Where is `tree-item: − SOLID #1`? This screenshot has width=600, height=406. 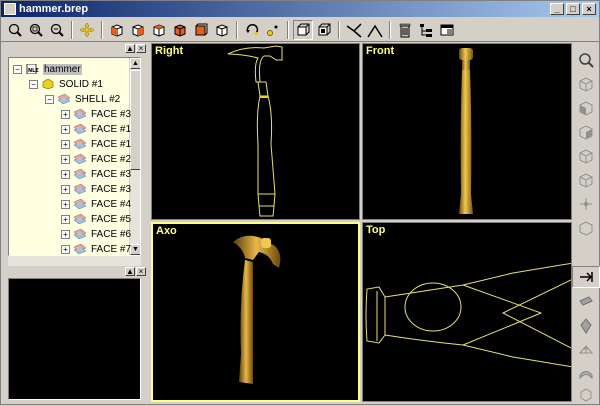
tree-item: − SOLID #1 is located at coordinates (66, 84).